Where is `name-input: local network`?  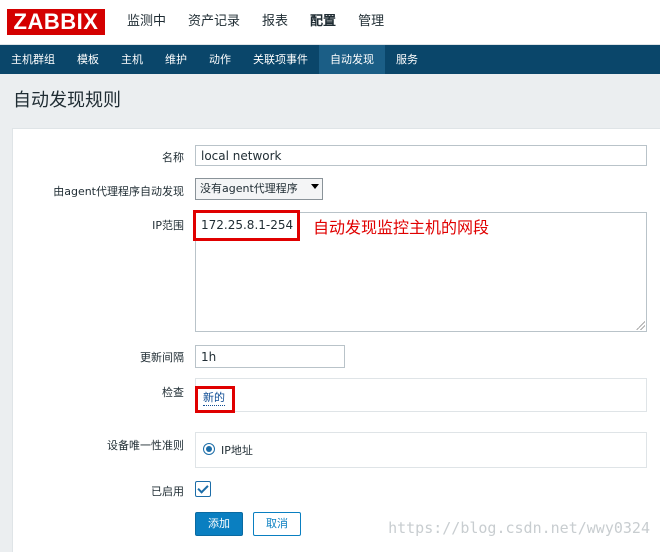 name-input: local network is located at coordinates (421, 155).